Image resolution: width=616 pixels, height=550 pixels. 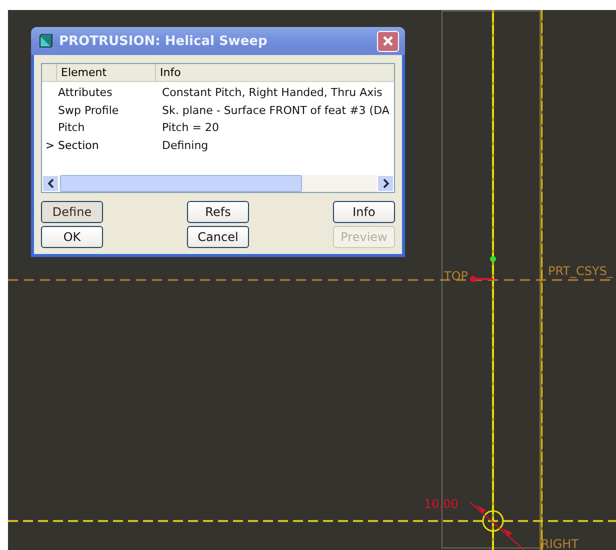 What do you see at coordinates (385, 183) in the screenshot?
I see `scroll-right-button` at bounding box center [385, 183].